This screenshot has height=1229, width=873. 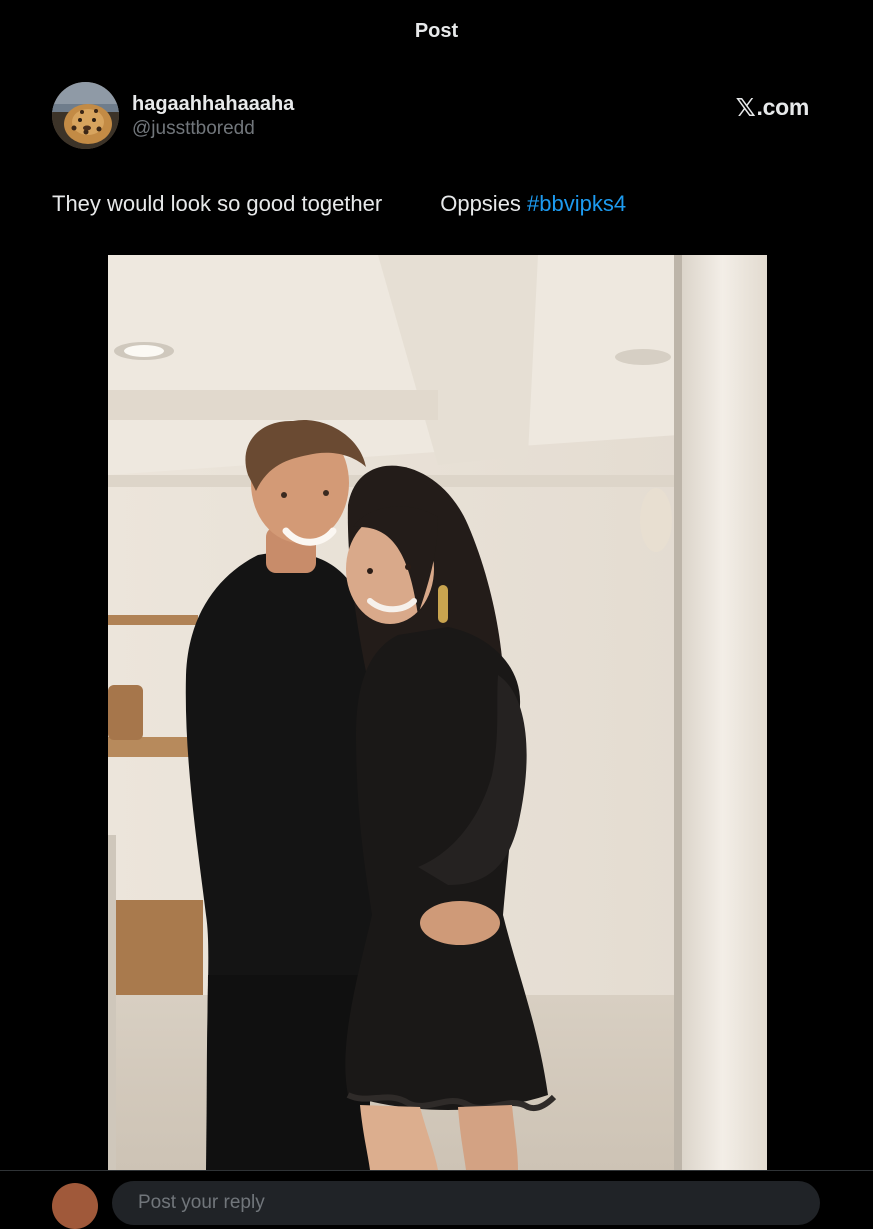 I want to click on page-title: Post, so click(x=436, y=31).